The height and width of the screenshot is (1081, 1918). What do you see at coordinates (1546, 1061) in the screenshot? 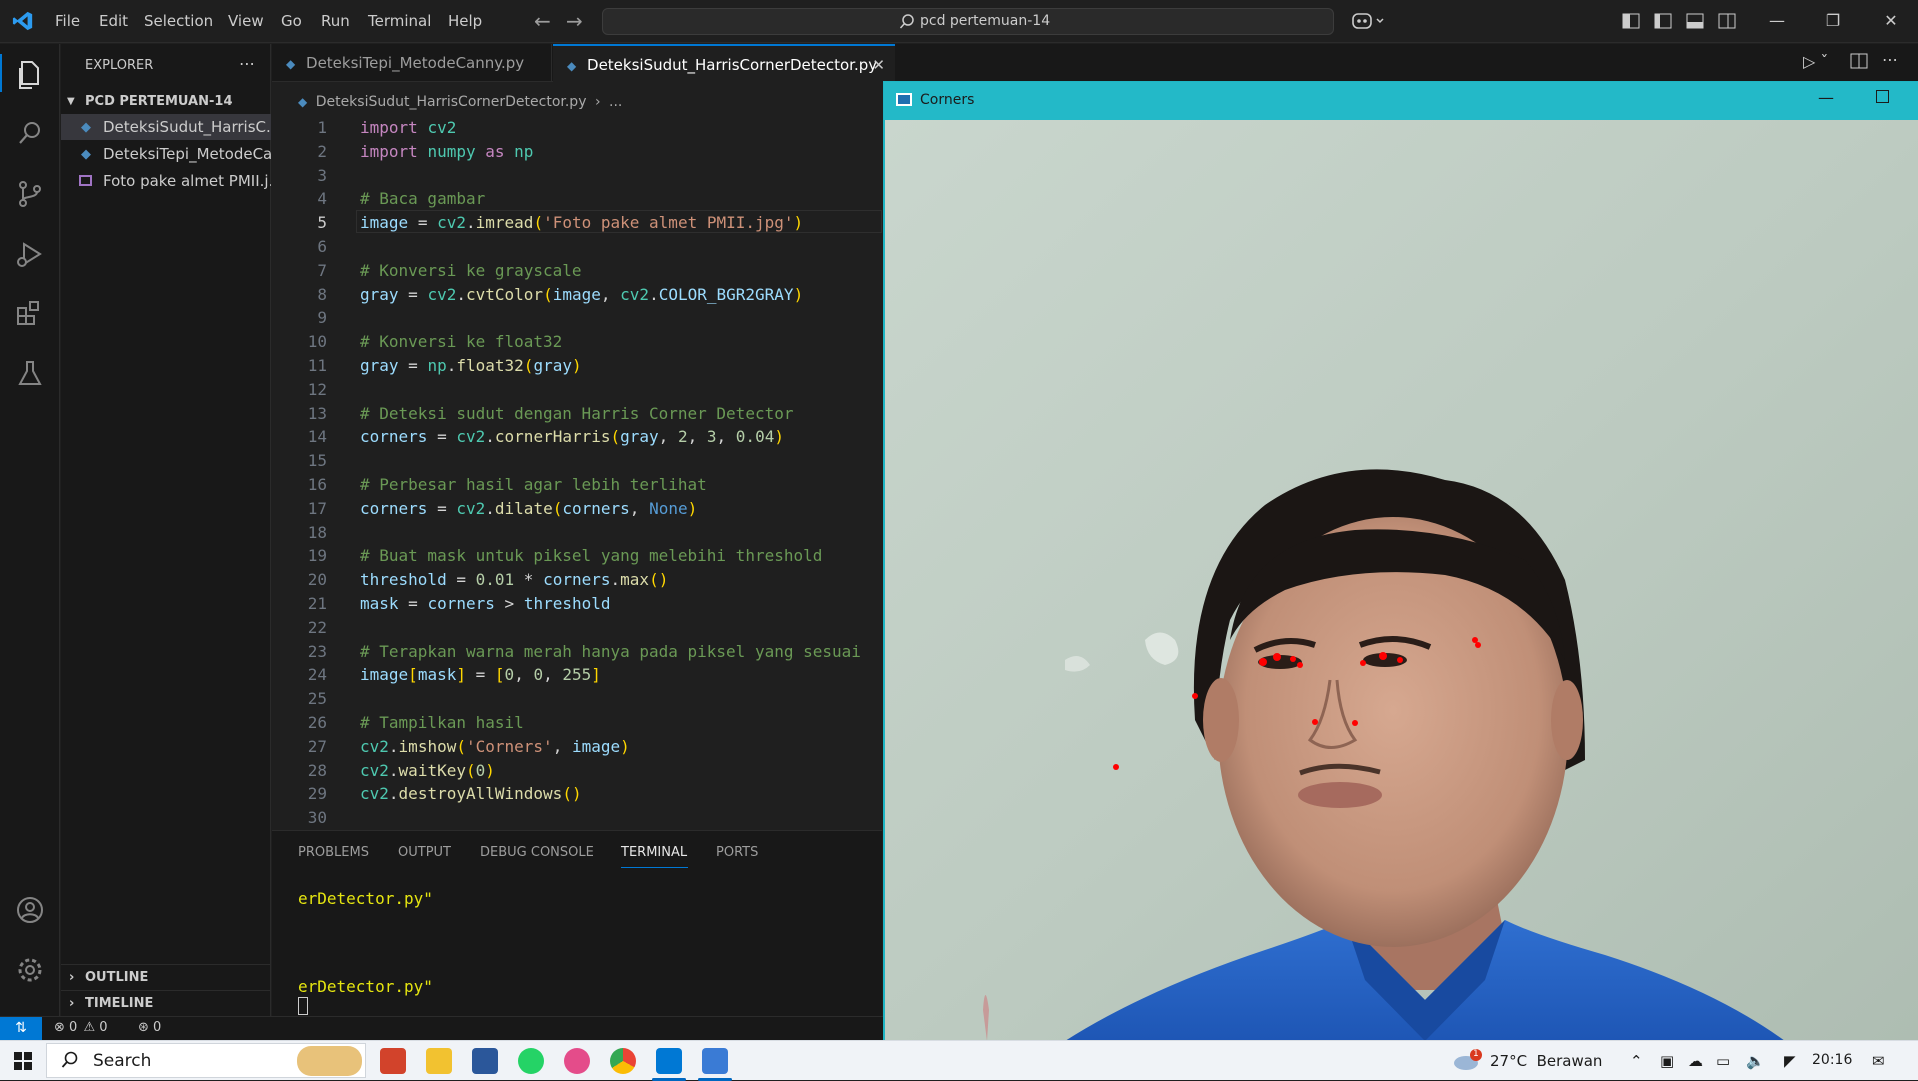
I see `weather-text: 27°C Berawan` at bounding box center [1546, 1061].